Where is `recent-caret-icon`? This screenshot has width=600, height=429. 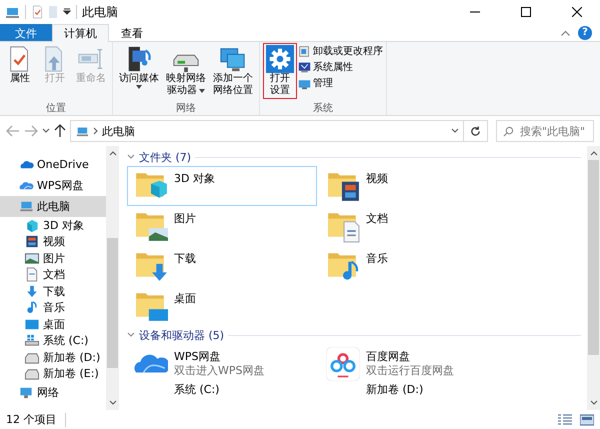
recent-caret-icon is located at coordinates (46, 131).